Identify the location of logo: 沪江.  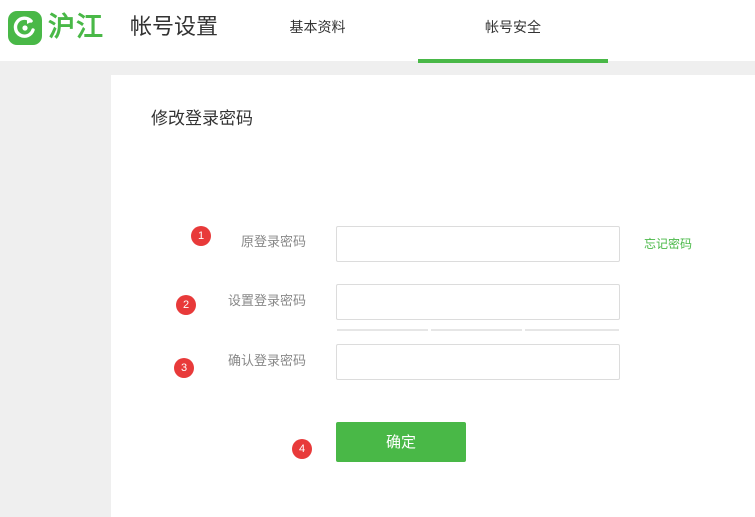
(56, 28).